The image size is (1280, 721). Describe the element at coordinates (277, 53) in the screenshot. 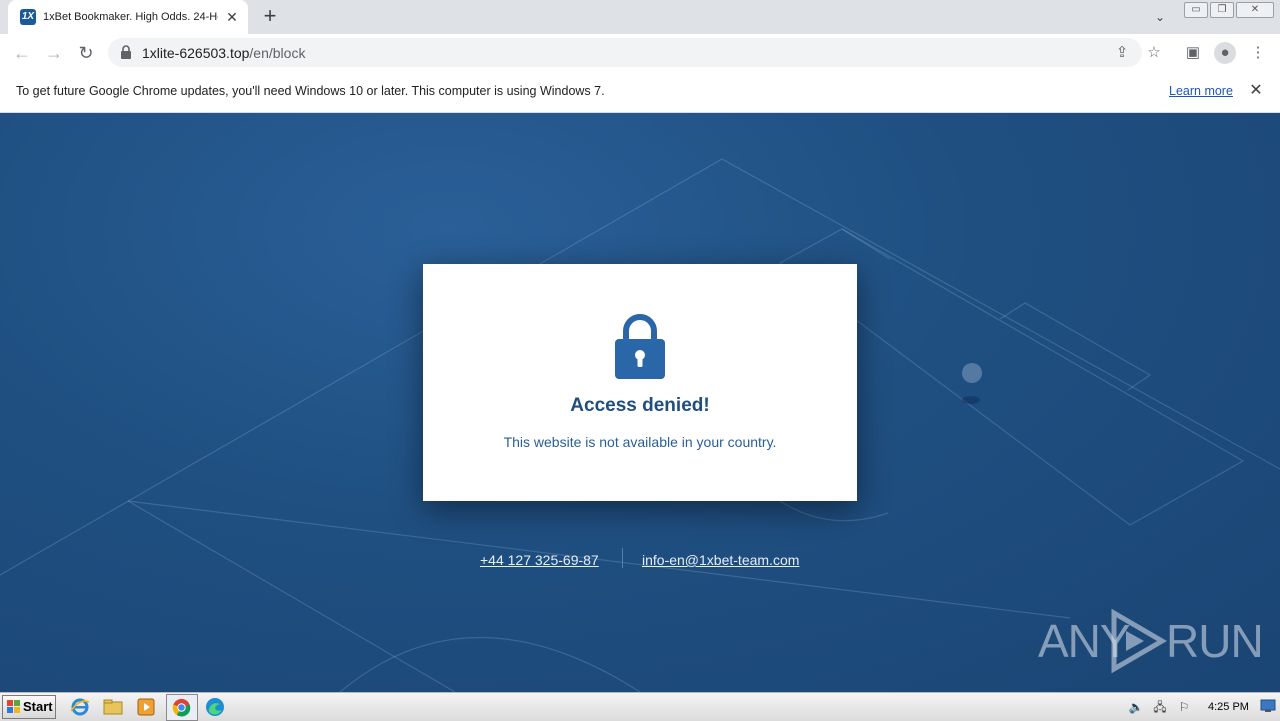

I see `url-path: /en/block` at that location.